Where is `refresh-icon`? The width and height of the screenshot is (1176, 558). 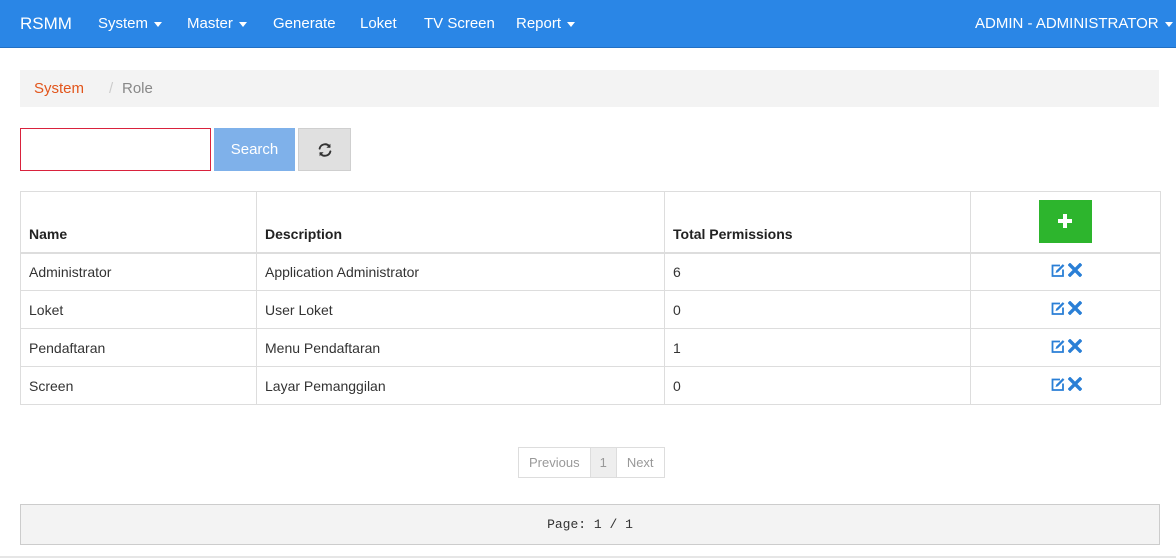 refresh-icon is located at coordinates (324, 149).